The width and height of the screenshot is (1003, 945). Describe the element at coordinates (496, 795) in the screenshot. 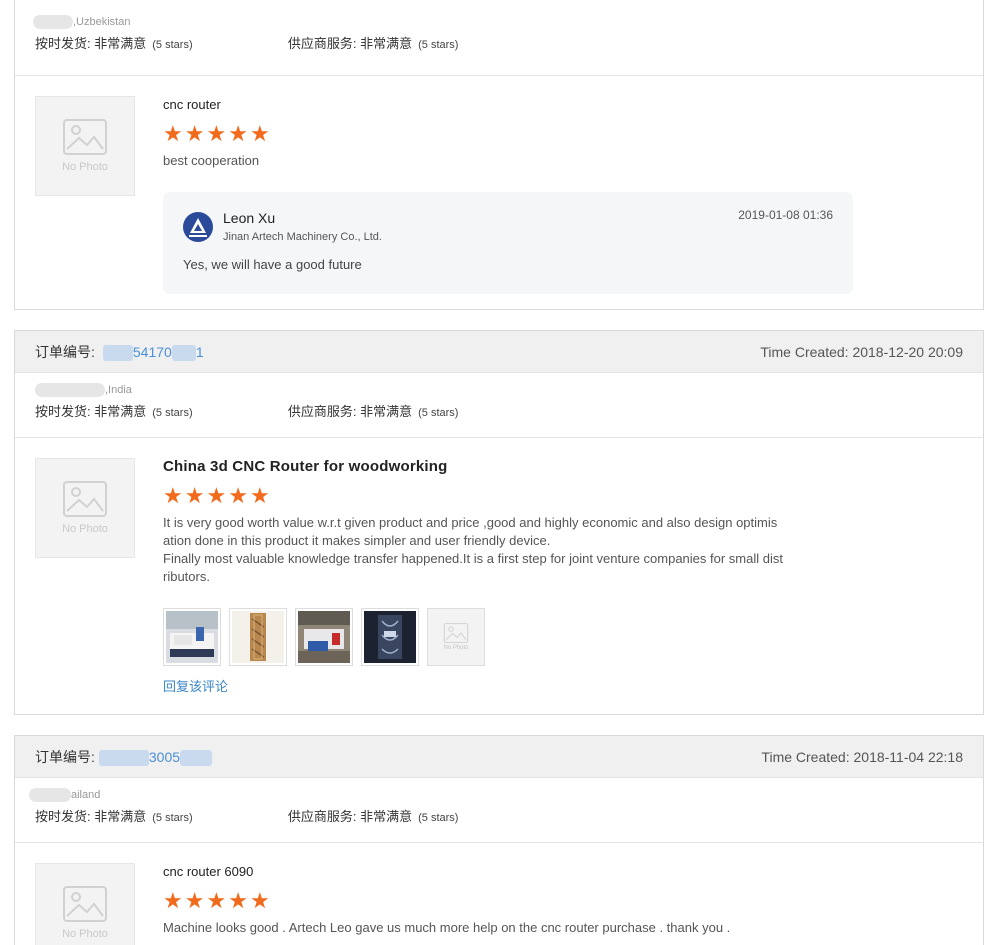

I see `buyer-country: ailand` at that location.